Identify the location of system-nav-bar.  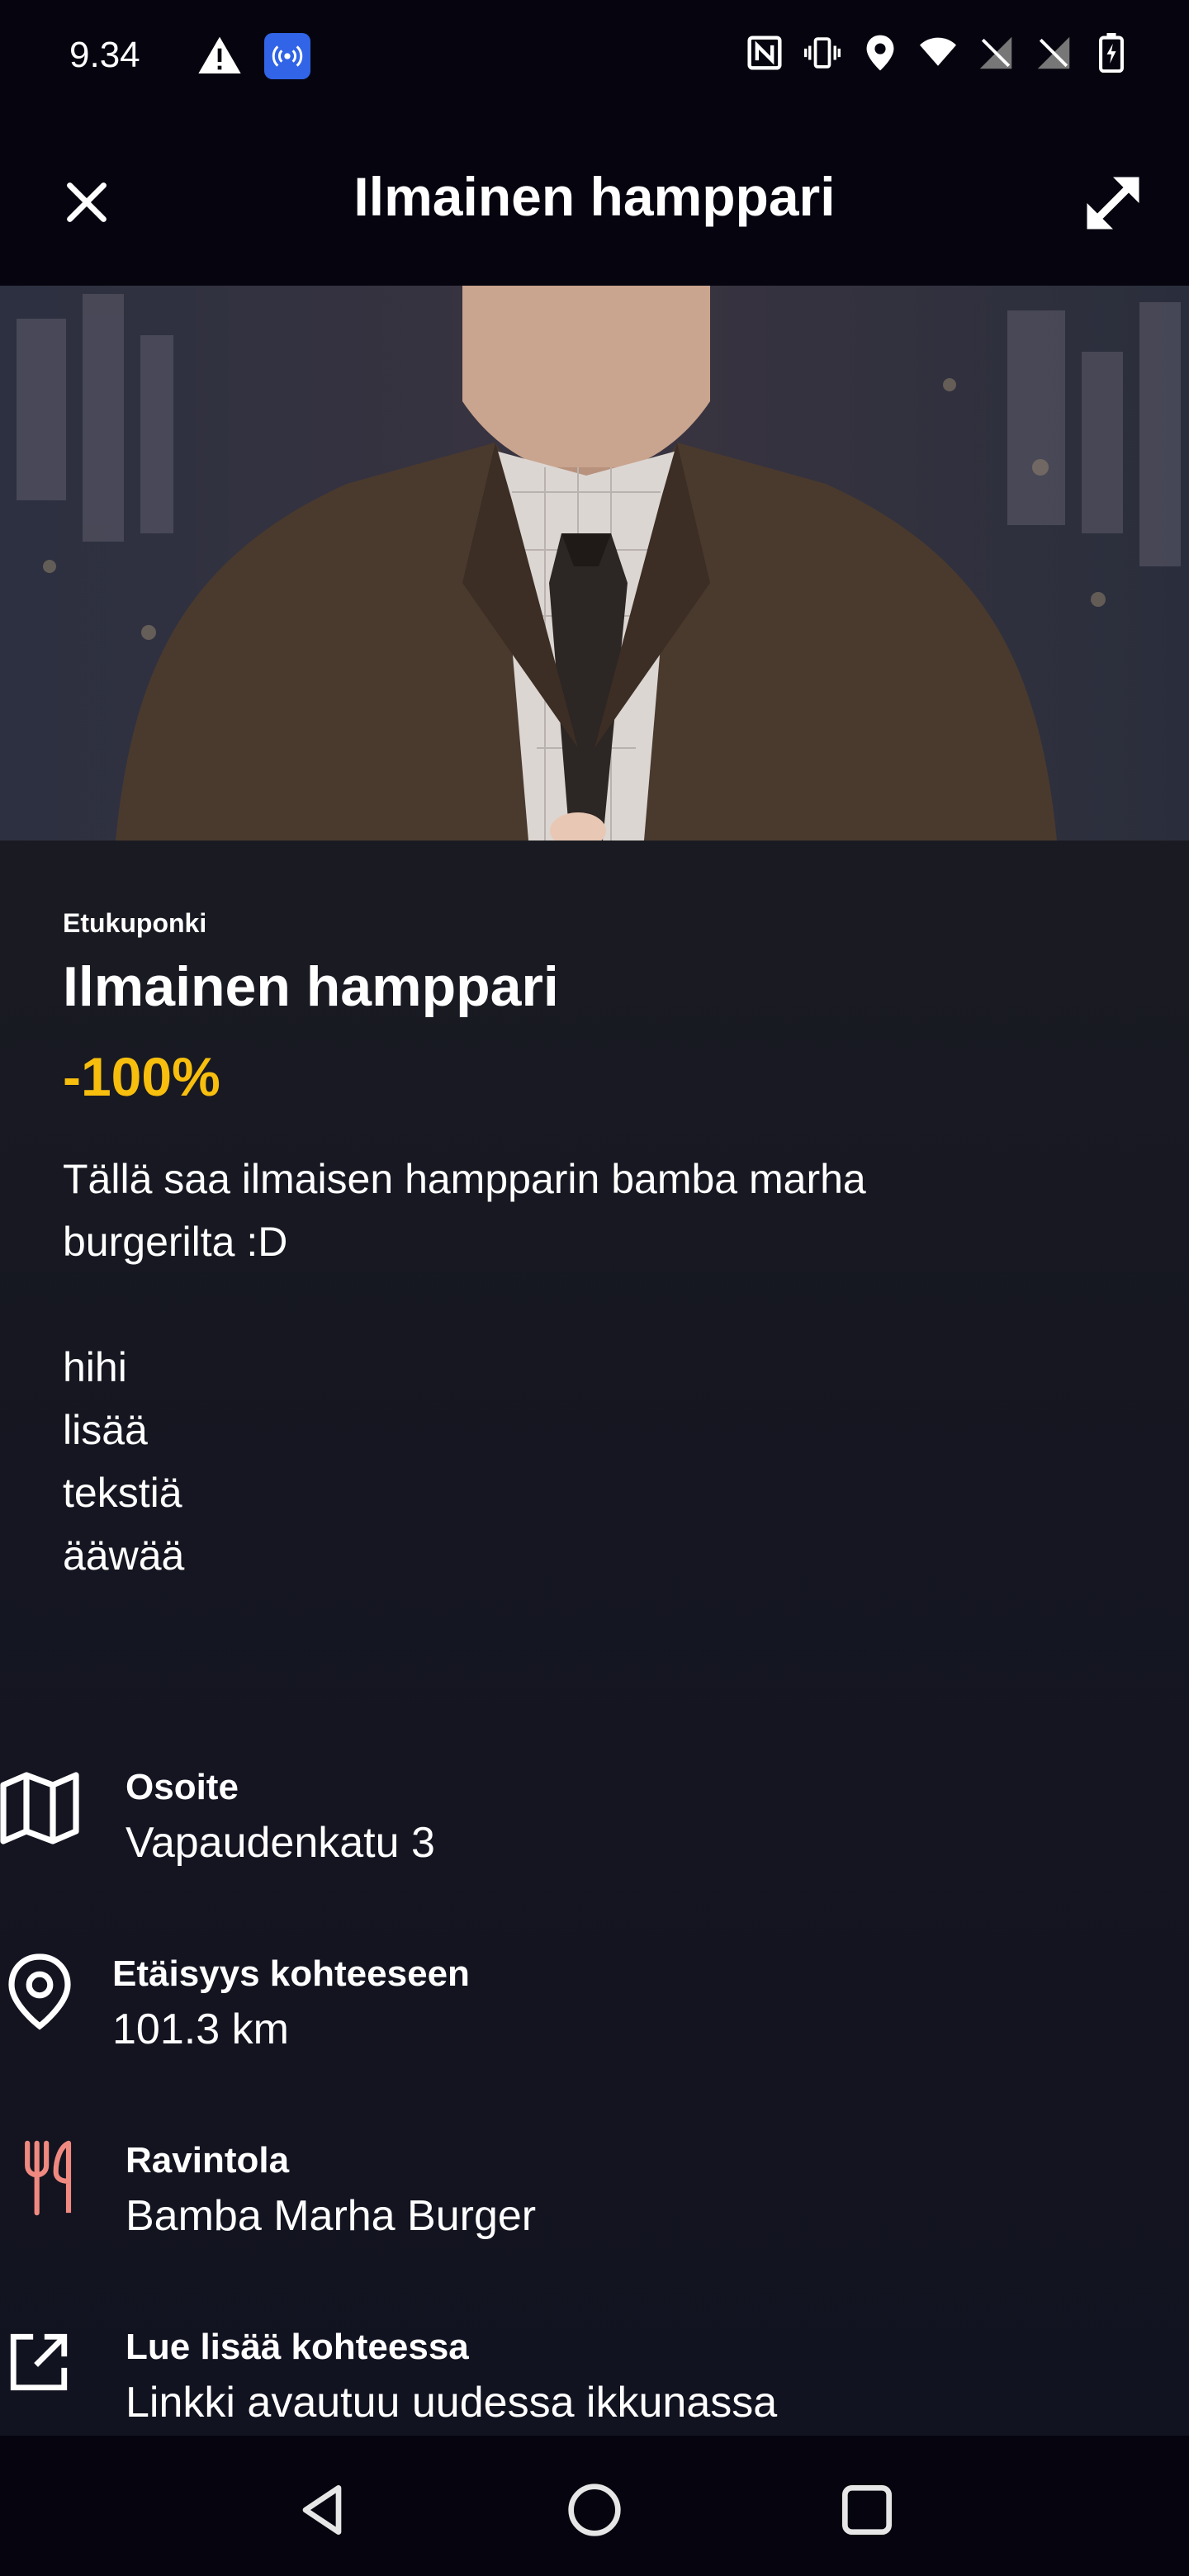
(594, 2506).